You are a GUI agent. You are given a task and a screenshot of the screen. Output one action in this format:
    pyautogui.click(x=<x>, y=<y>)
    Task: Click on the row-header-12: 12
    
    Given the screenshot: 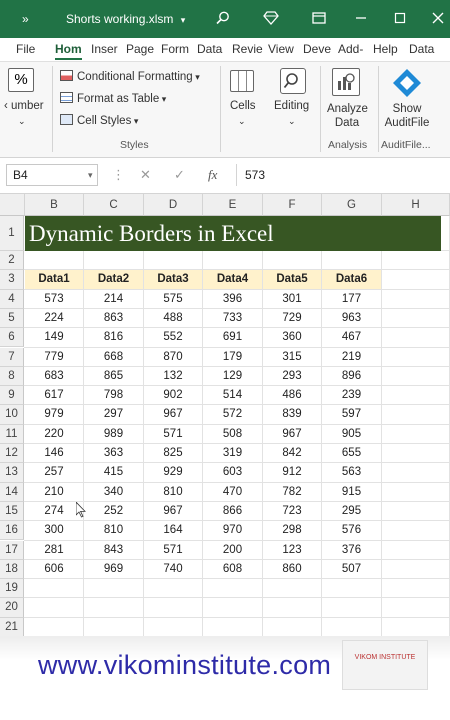 What is the action you would take?
    pyautogui.click(x=12, y=454)
    